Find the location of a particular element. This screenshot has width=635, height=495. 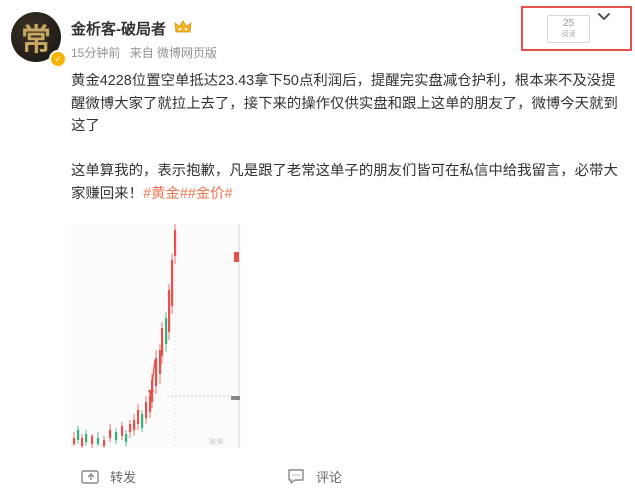

post-meta: 15分钟前 来自 微博网页版 is located at coordinates (147, 52).